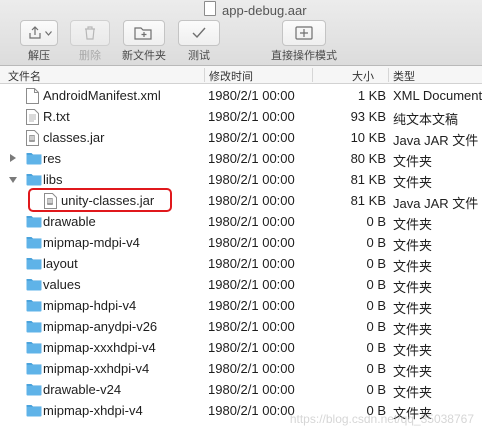 The width and height of the screenshot is (482, 436). I want to click on window-title-text: app-debug.aar, so click(264, 10).